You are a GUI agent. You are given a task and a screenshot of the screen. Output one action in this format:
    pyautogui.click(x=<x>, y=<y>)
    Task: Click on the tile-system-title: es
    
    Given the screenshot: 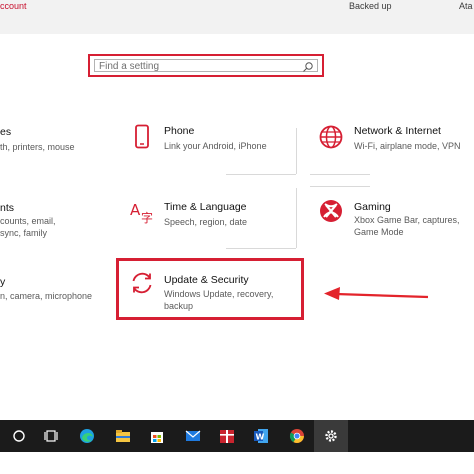 What is the action you would take?
    pyautogui.click(x=6, y=132)
    